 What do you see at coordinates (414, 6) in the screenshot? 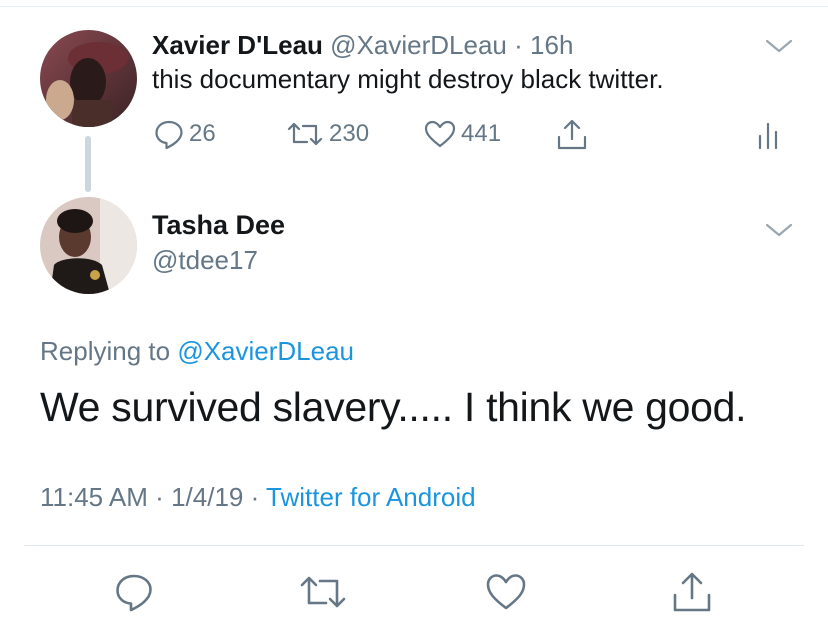
I see `top-divider` at bounding box center [414, 6].